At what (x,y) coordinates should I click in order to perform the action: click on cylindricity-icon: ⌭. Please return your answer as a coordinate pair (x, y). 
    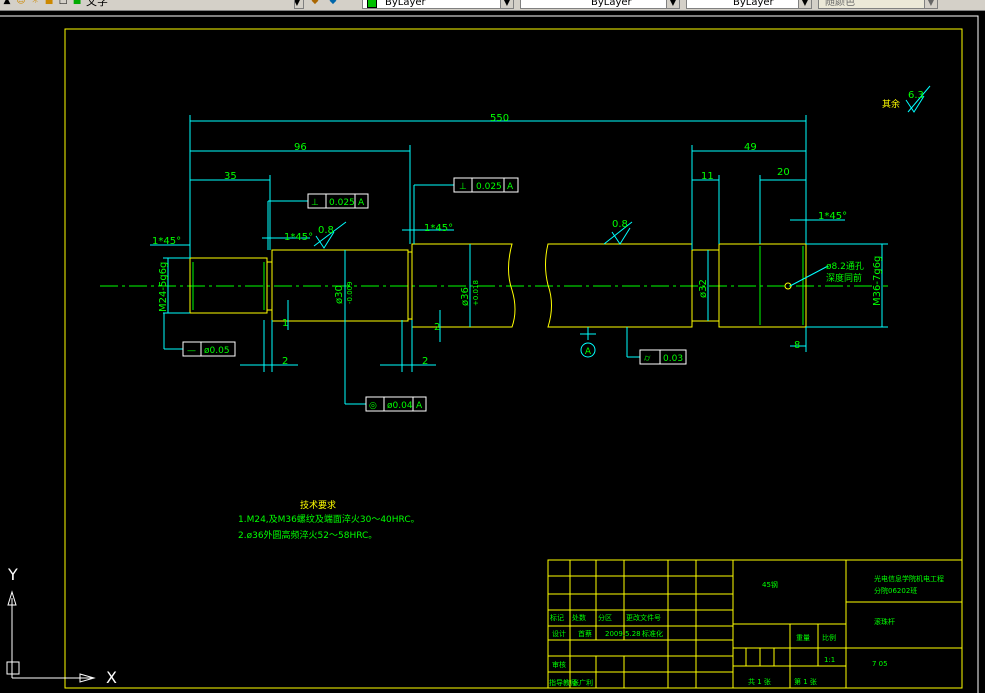
    Looking at the image, I should click on (647, 359).